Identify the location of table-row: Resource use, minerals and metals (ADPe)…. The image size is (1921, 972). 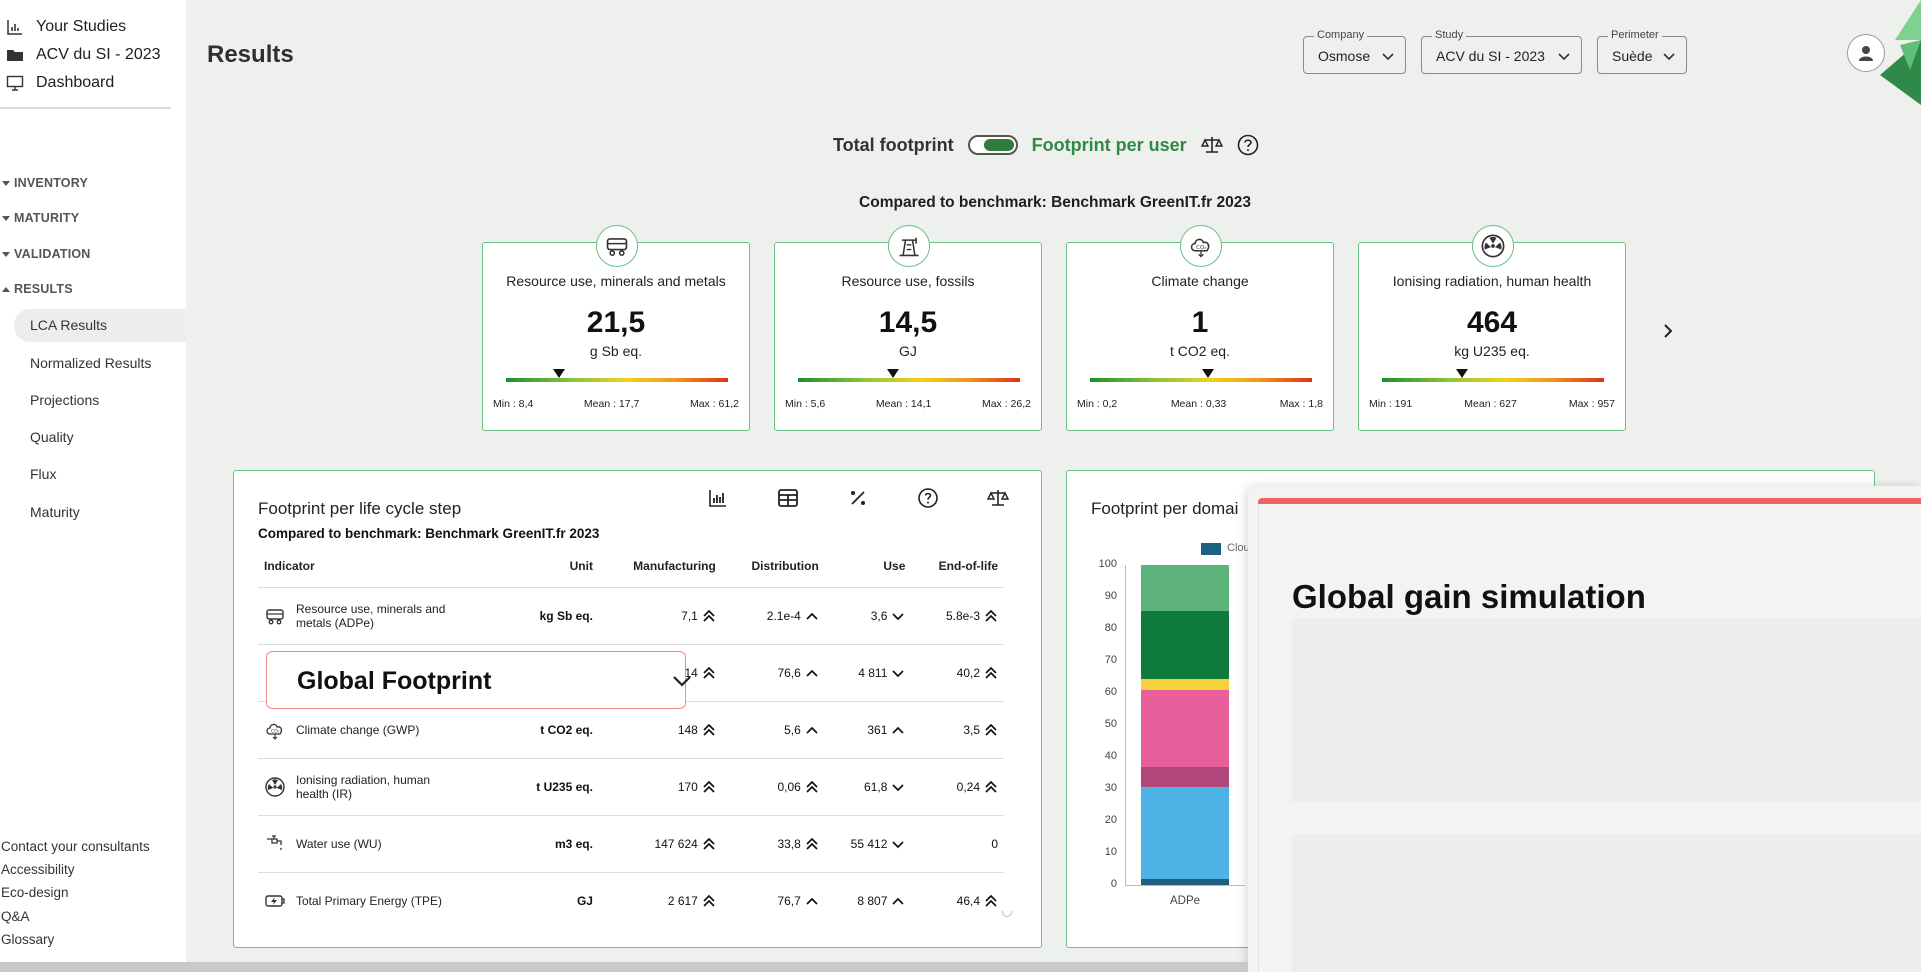
(631, 616).